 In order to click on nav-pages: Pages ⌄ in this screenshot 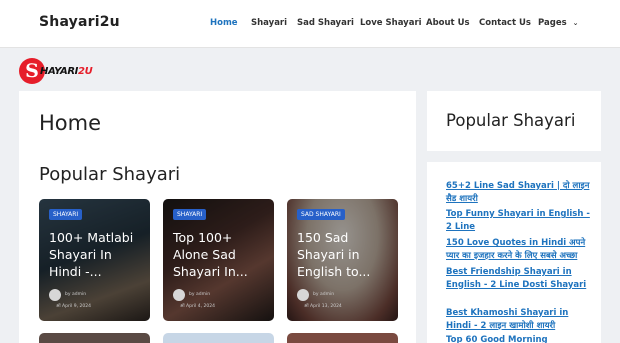, I will do `click(558, 23)`.